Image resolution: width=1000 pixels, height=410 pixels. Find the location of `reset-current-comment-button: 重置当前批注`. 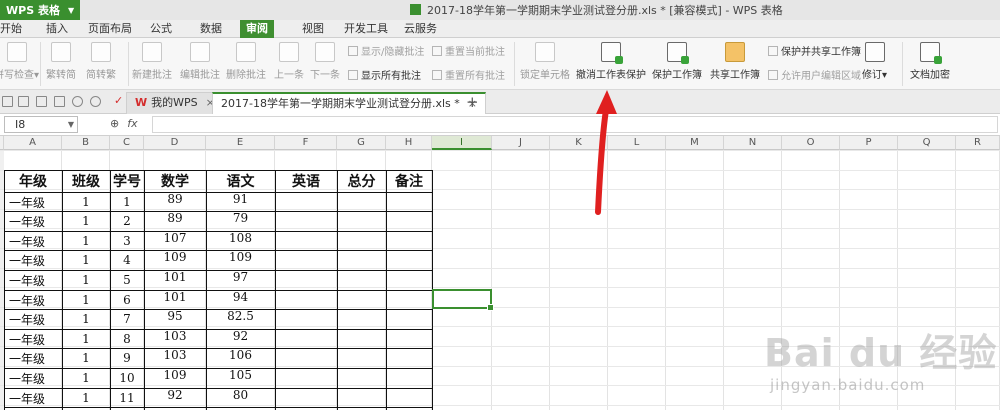

reset-current-comment-button: 重置当前批注 is located at coordinates (468, 50).